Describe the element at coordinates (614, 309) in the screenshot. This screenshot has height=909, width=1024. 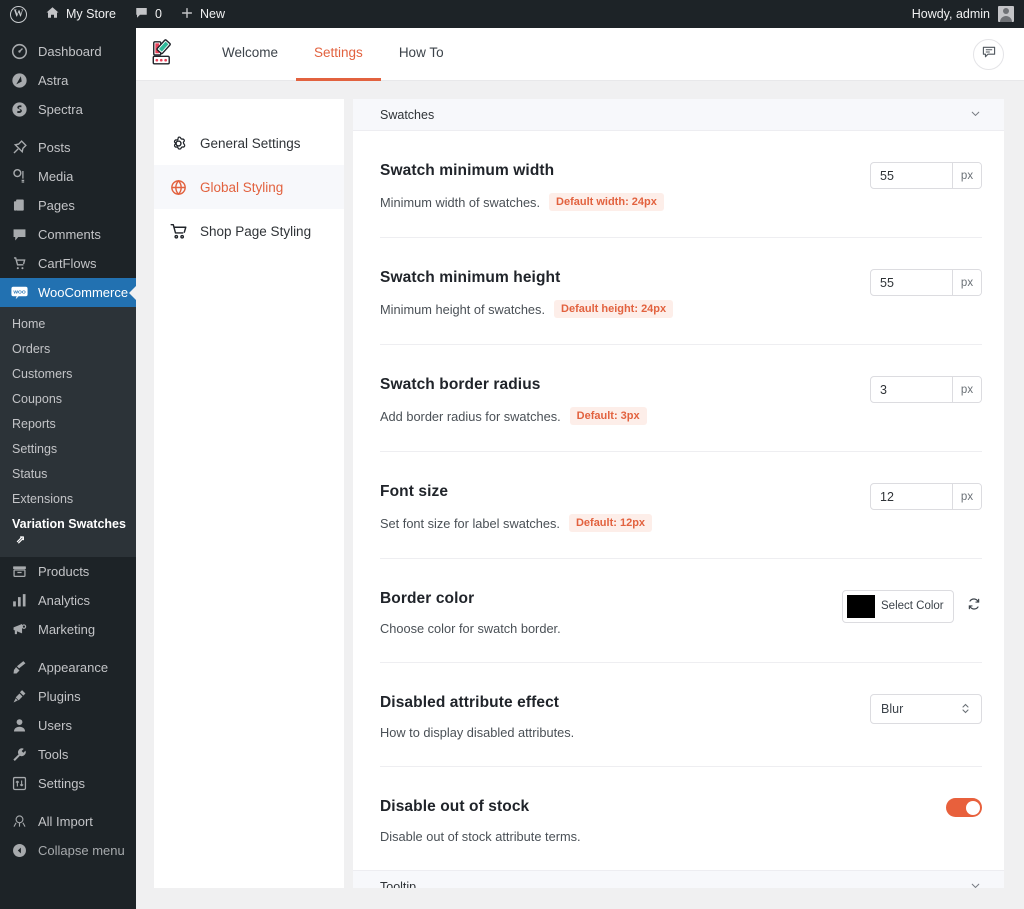
I see `default-value-badge: Default height: 24px` at that location.